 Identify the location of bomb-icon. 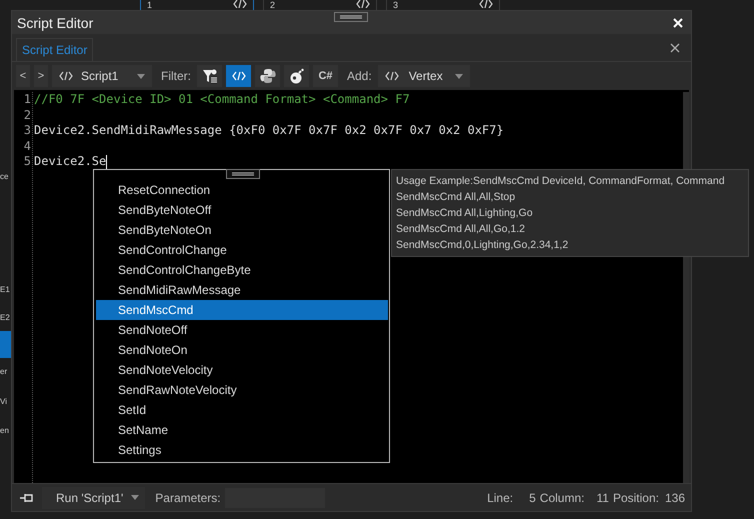
(296, 76).